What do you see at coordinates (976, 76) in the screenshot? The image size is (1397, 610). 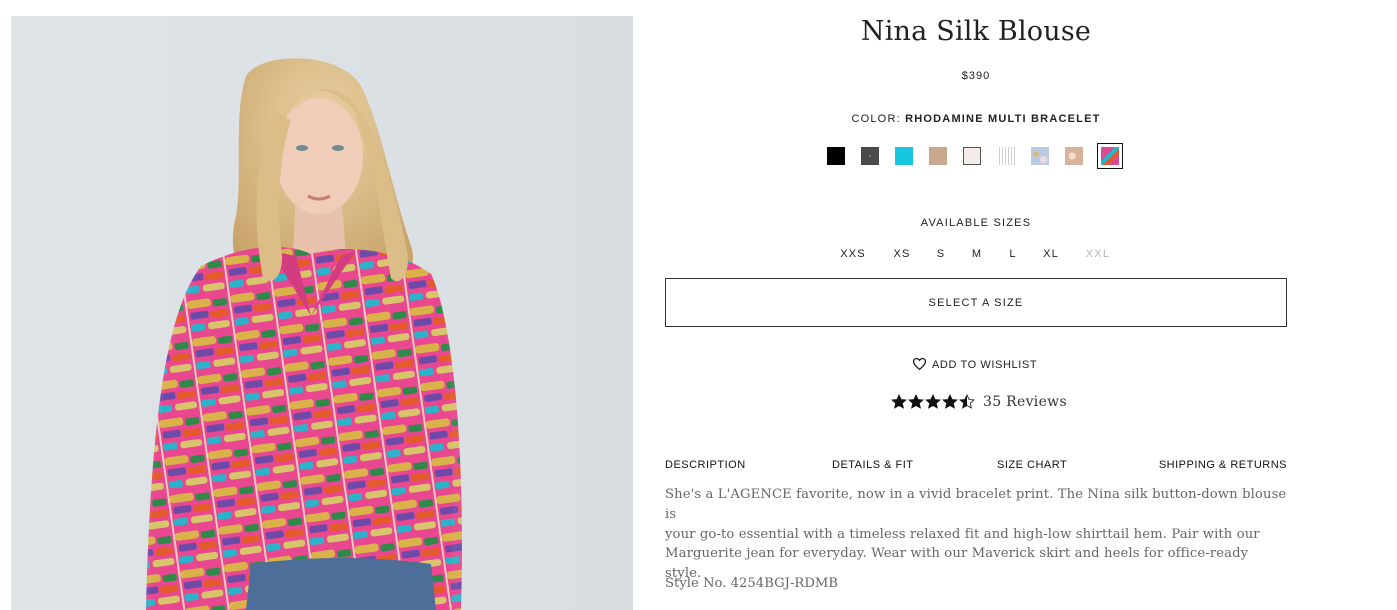 I see `product-price: $390` at bounding box center [976, 76].